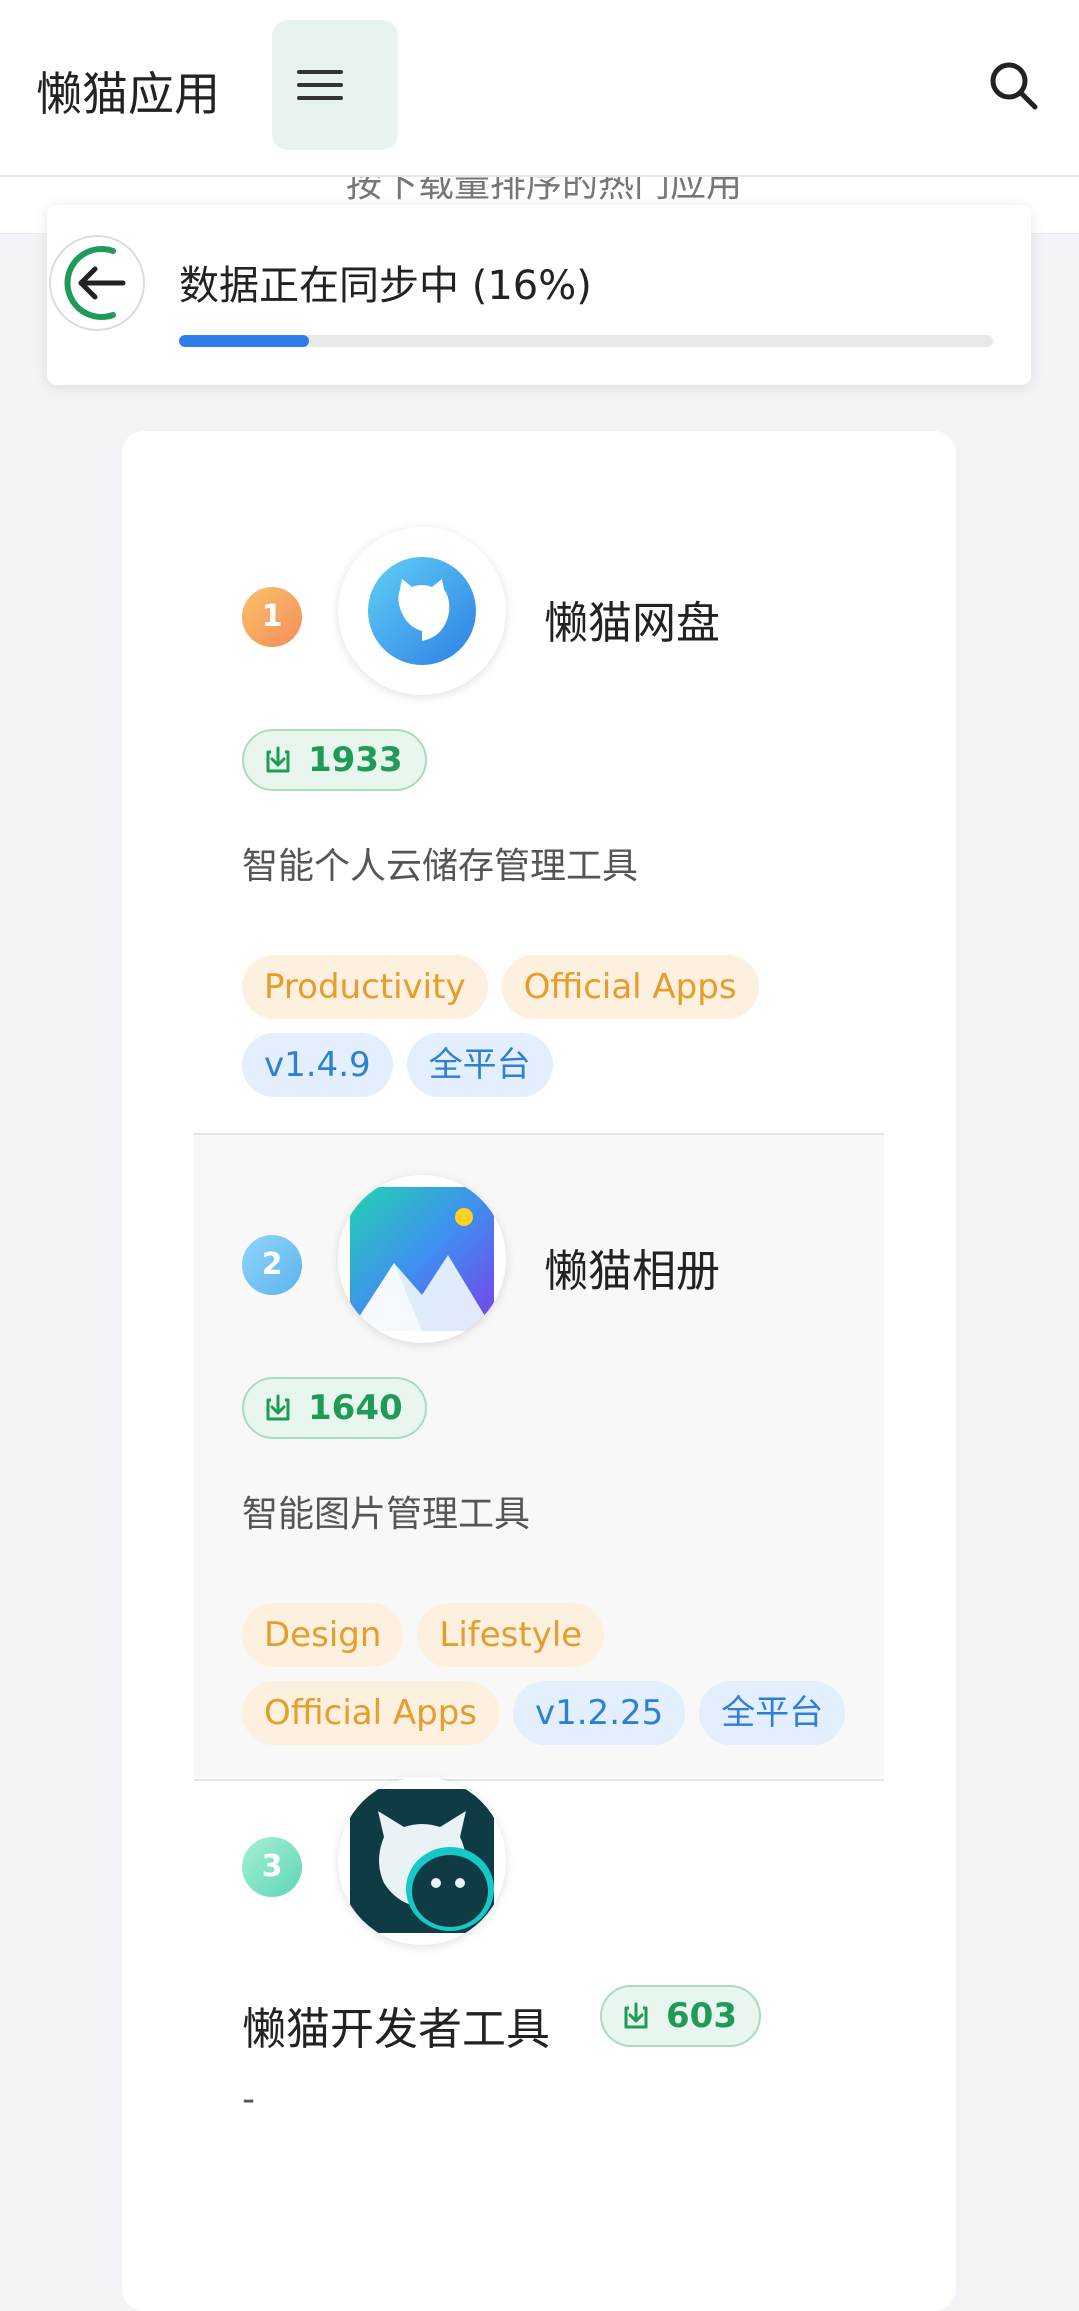 The height and width of the screenshot is (2311, 1079). I want to click on download-count-badge: 1640, so click(334, 1408).